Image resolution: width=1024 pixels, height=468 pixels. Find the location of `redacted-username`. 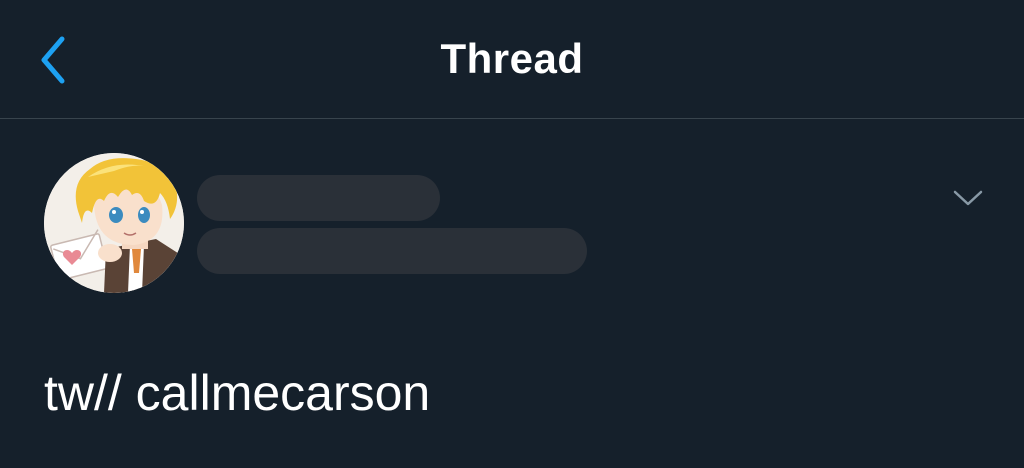

redacted-username is located at coordinates (392, 251).